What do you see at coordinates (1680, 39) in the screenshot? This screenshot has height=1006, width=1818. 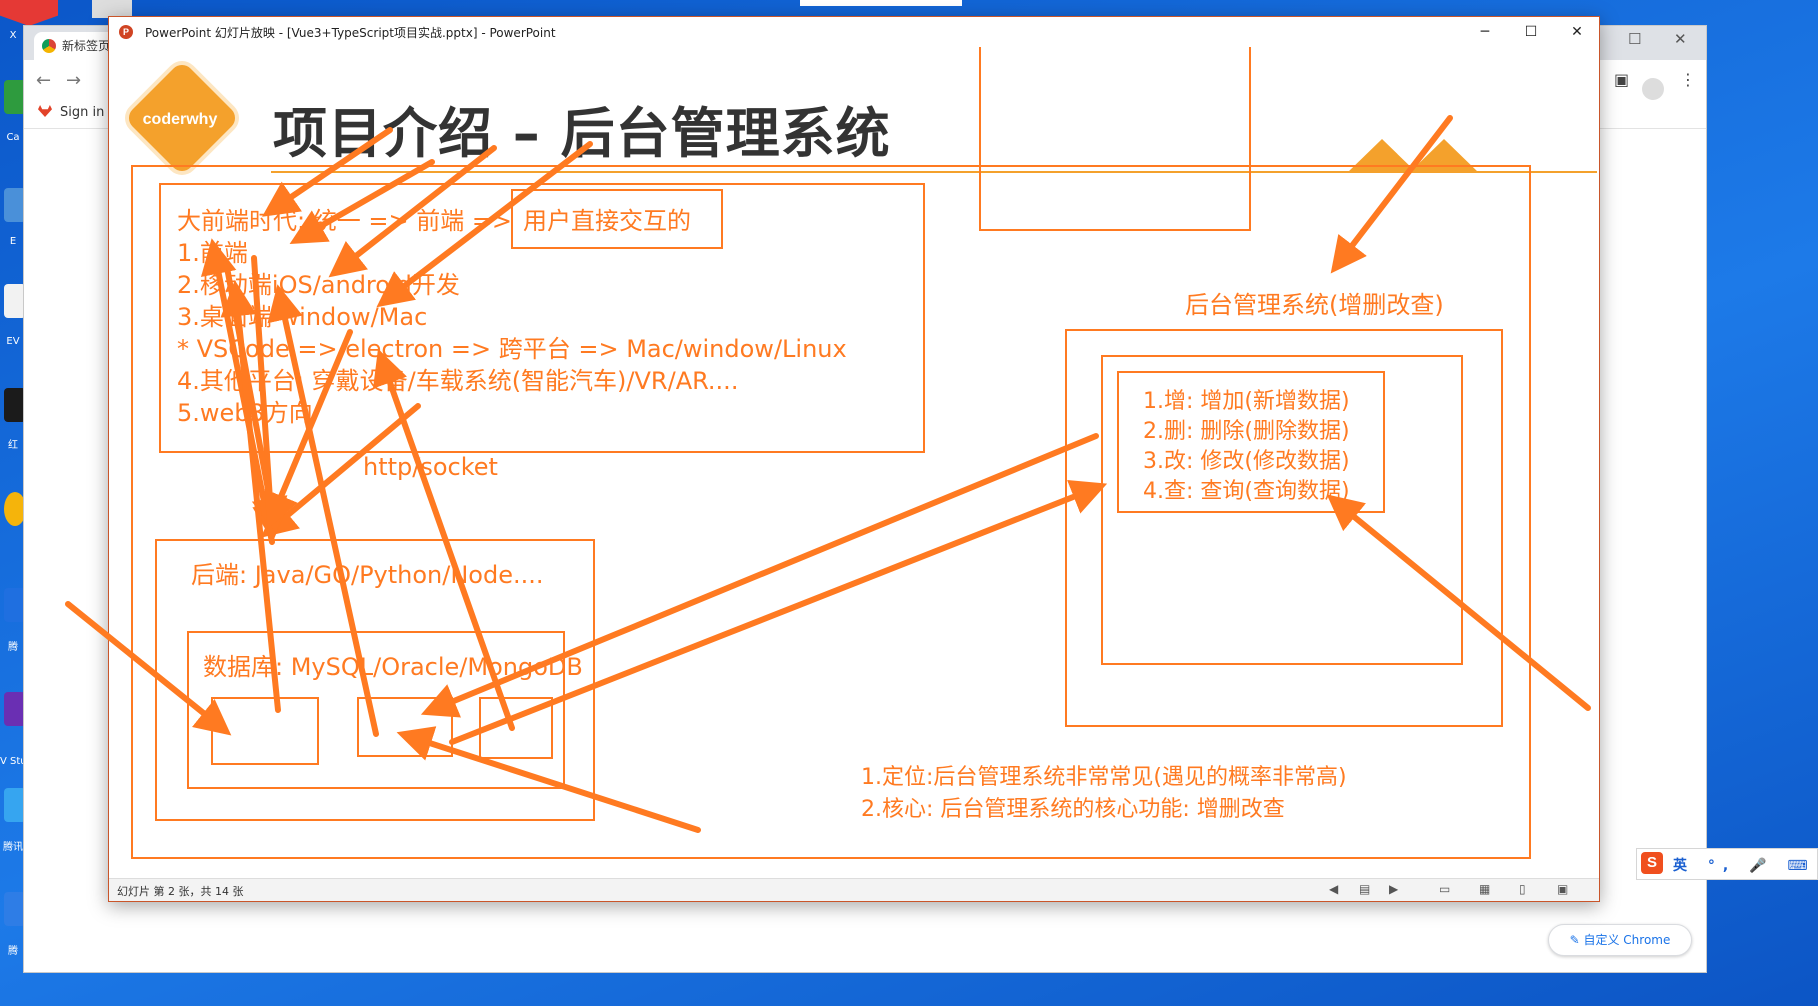 I see `chrome-close-button: ✕` at bounding box center [1680, 39].